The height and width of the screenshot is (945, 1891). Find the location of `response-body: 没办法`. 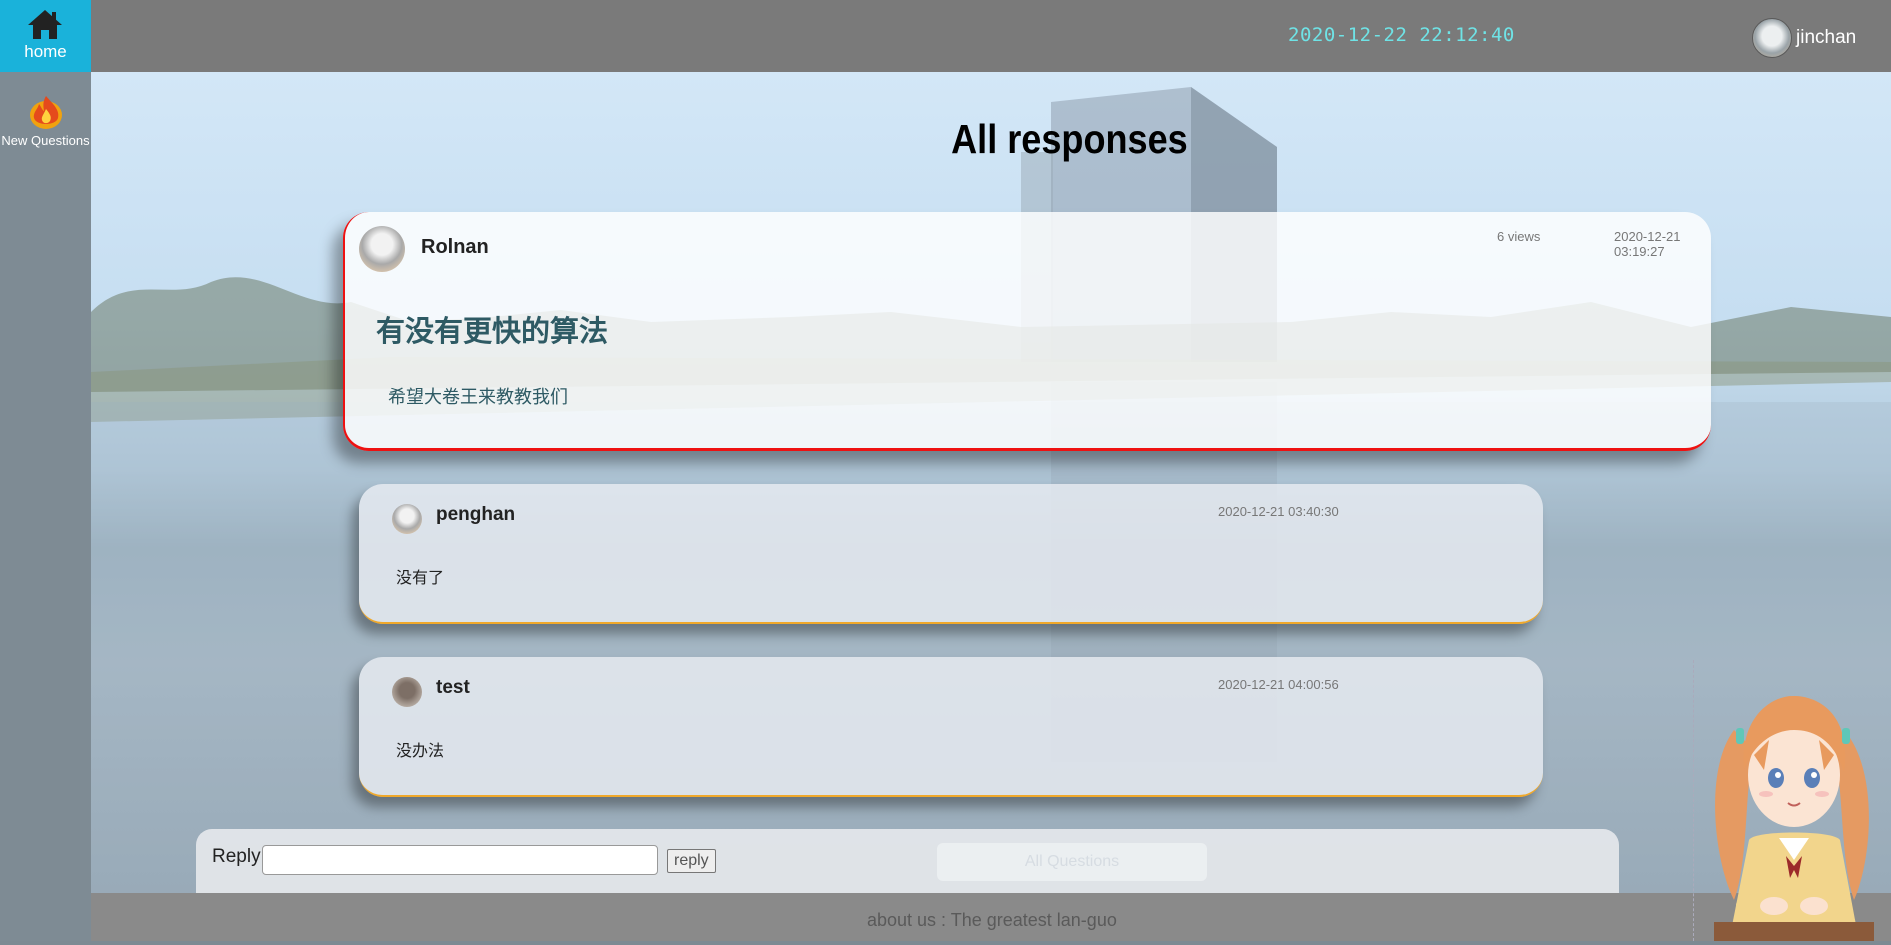

response-body: 没办法 is located at coordinates (420, 750).